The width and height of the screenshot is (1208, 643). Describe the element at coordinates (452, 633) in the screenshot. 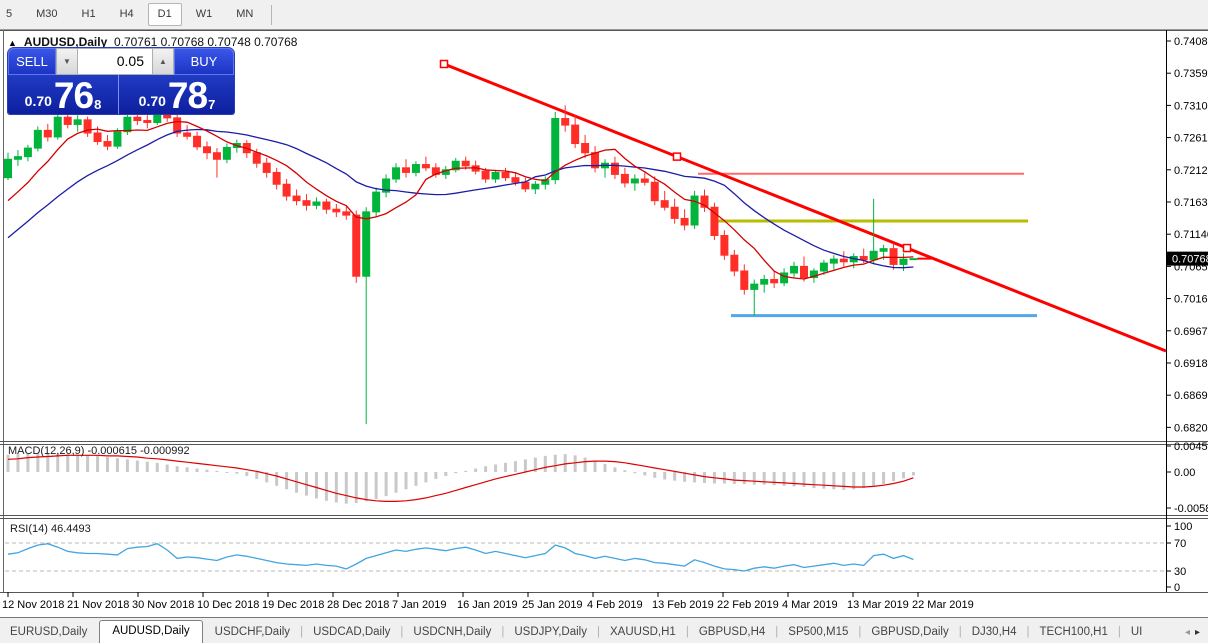

I see `chart-tab-usdcnh-daily: USDCNH,Daily` at that location.